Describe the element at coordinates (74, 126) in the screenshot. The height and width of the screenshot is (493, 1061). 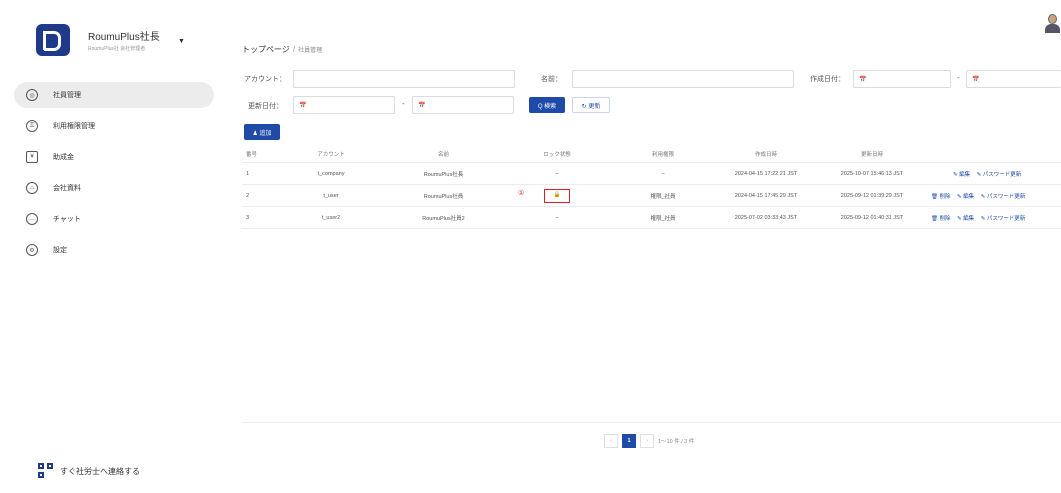
I see `sidebar-item-label: 利用権限管理` at that location.